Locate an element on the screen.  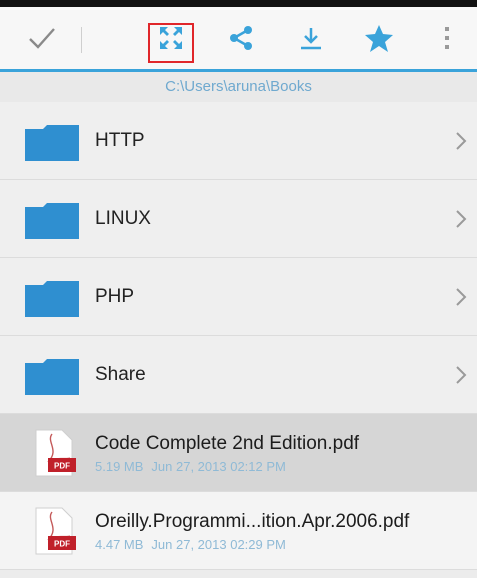
overflow-menu-button is located at coordinates (447, 38).